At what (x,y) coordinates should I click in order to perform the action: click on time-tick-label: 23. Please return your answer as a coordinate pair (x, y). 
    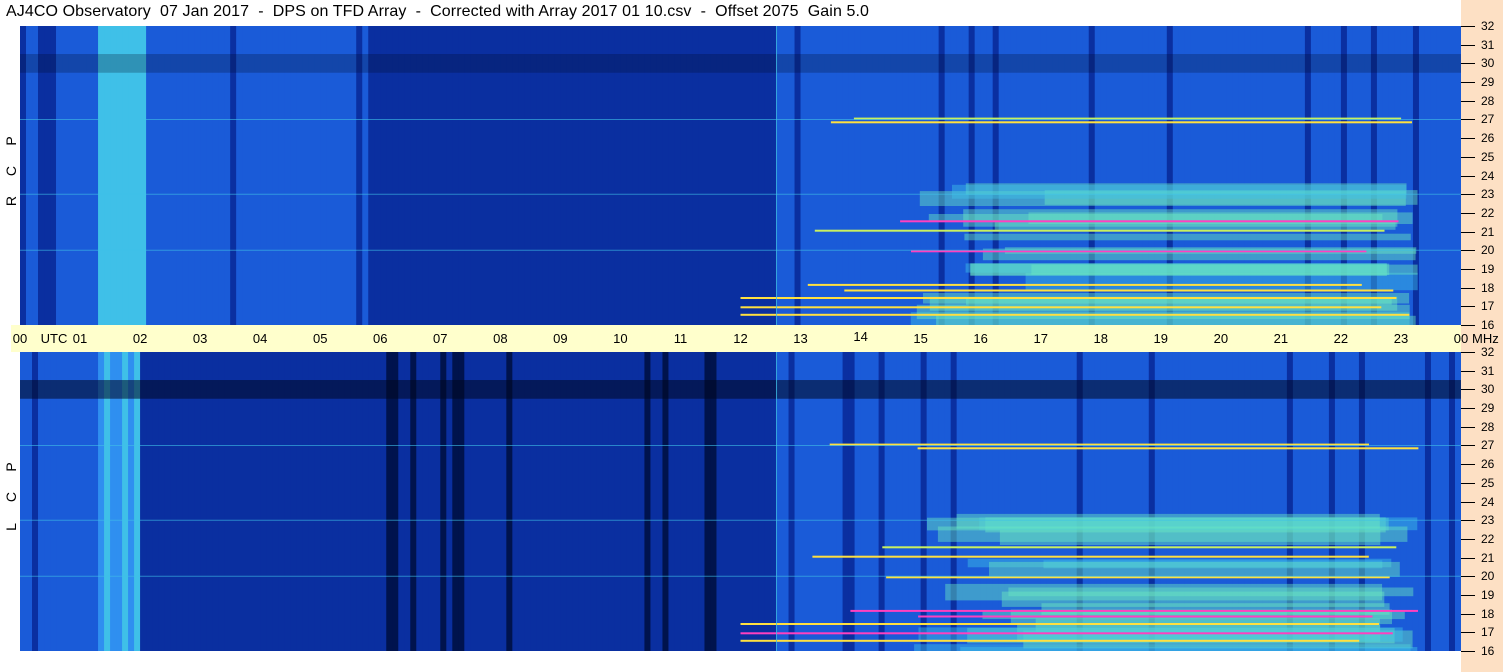
    Looking at the image, I should click on (1401, 338).